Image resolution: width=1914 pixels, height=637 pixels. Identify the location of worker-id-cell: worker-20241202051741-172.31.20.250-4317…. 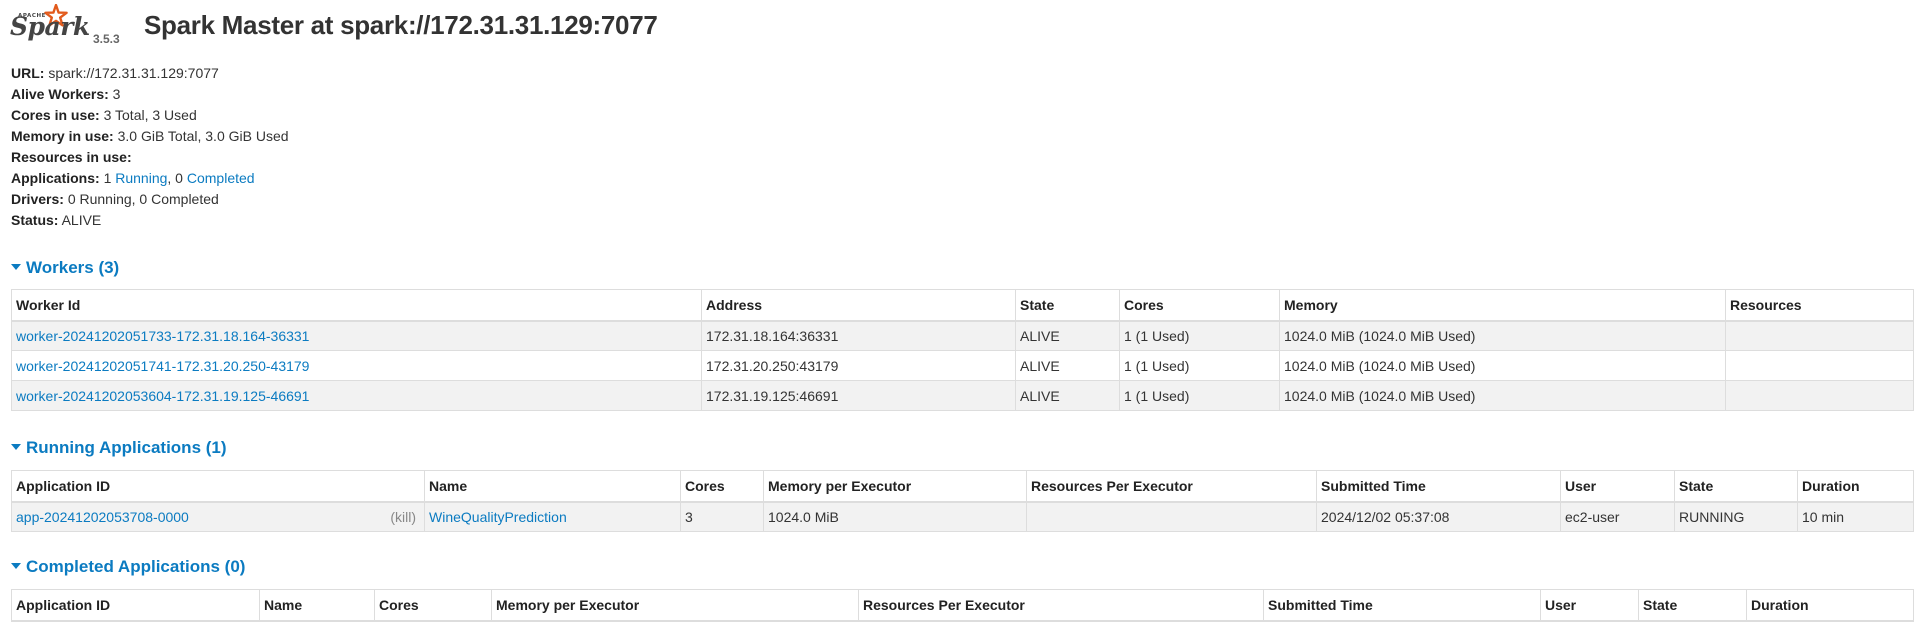
(356, 365).